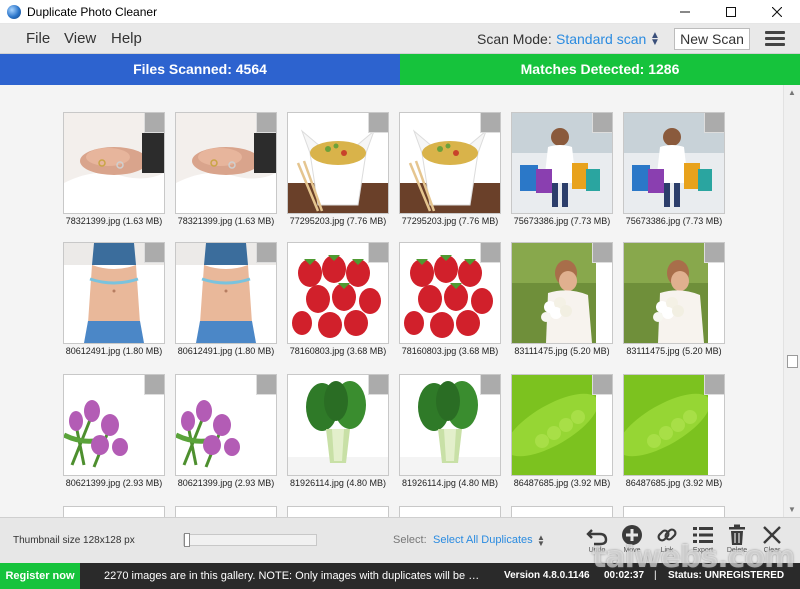 The height and width of the screenshot is (589, 800). What do you see at coordinates (562, 221) in the screenshot?
I see `photo-caption: 75673386.jpg (7.73 MB)` at bounding box center [562, 221].